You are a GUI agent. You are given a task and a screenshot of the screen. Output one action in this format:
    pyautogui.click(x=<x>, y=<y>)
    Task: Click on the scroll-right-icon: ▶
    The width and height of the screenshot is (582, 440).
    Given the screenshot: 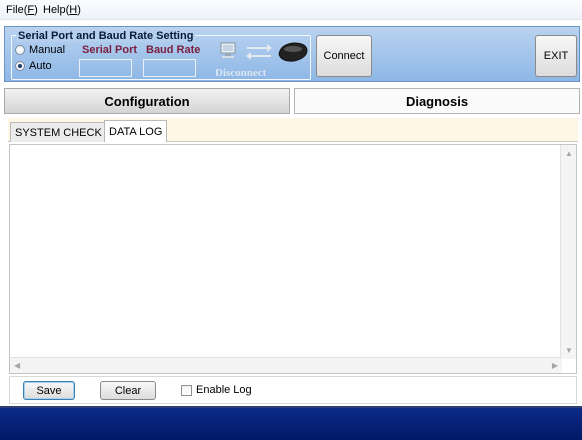 What is the action you would take?
    pyautogui.click(x=555, y=365)
    